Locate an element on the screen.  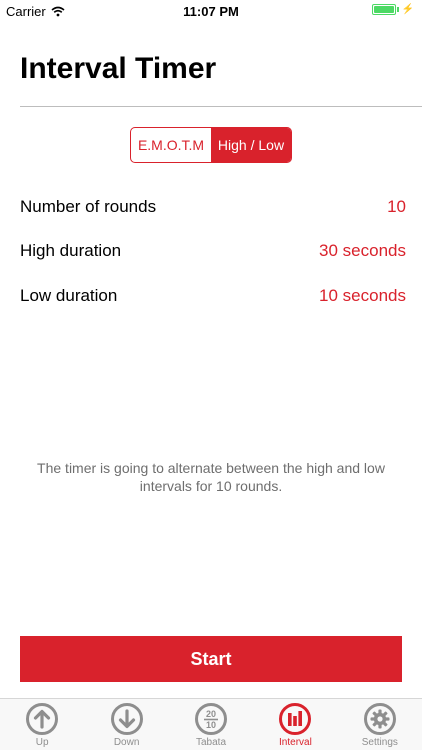
battery-cap is located at coordinates (397, 9).